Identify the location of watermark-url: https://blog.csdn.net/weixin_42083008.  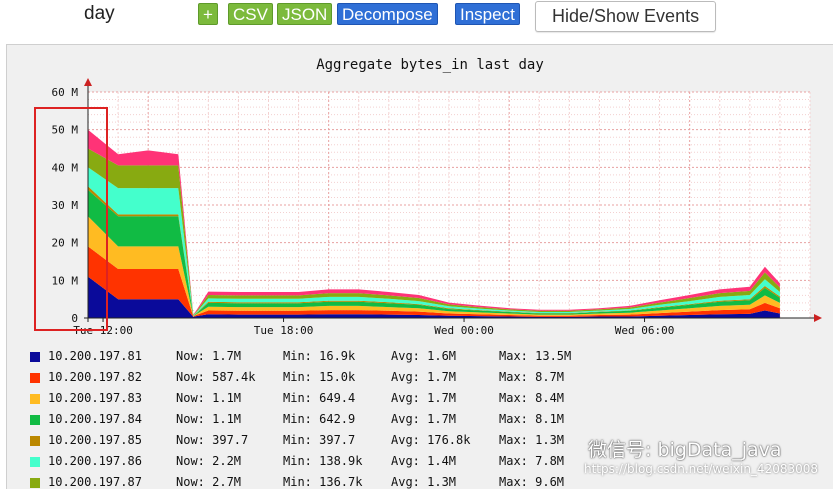
(701, 469).